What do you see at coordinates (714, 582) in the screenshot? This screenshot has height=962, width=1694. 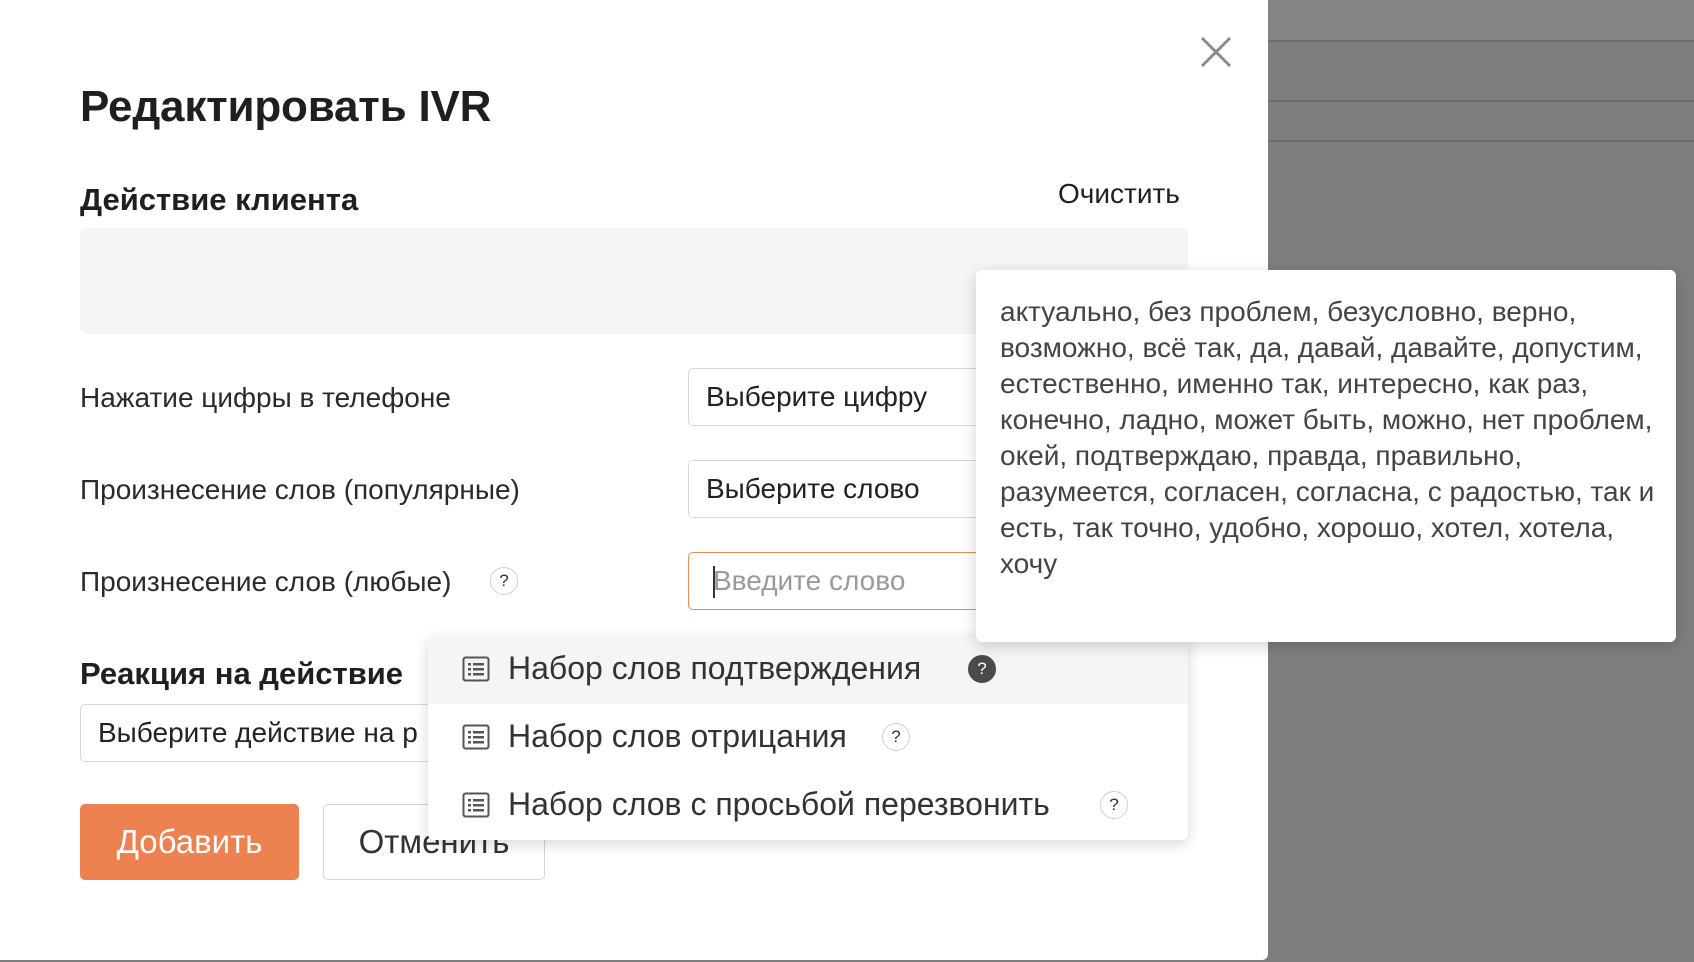 I see `text-caret` at bounding box center [714, 582].